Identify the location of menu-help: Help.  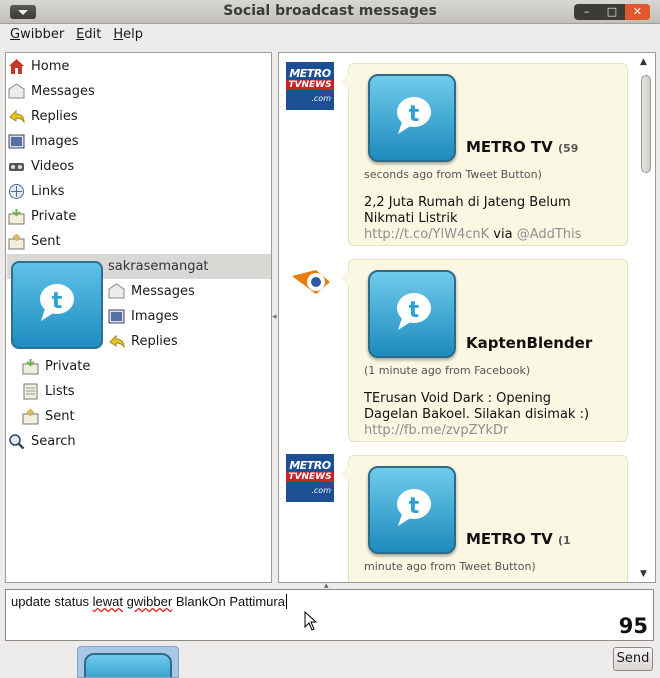
(128, 36).